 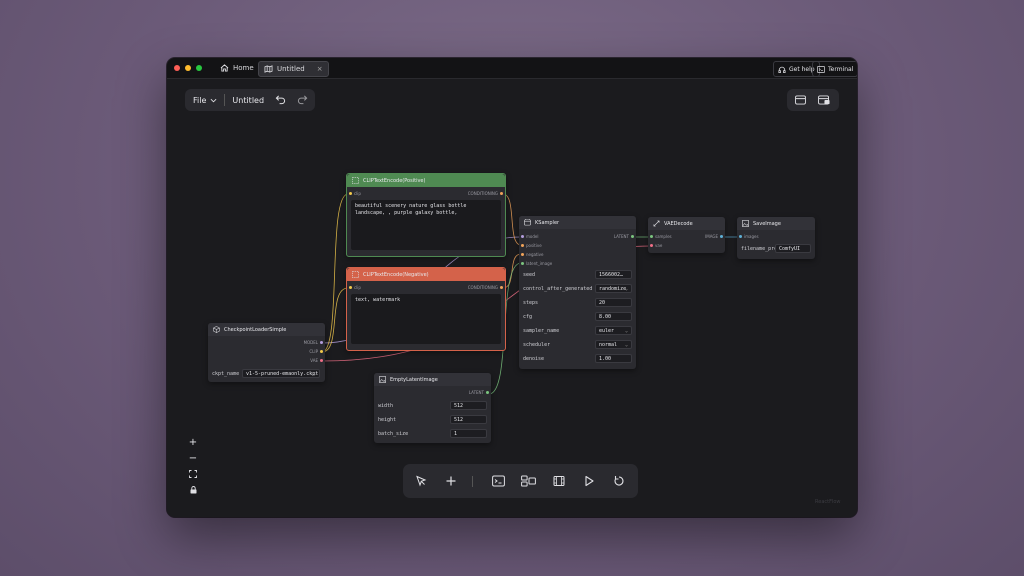 What do you see at coordinates (619, 481) in the screenshot?
I see `reset-icon` at bounding box center [619, 481].